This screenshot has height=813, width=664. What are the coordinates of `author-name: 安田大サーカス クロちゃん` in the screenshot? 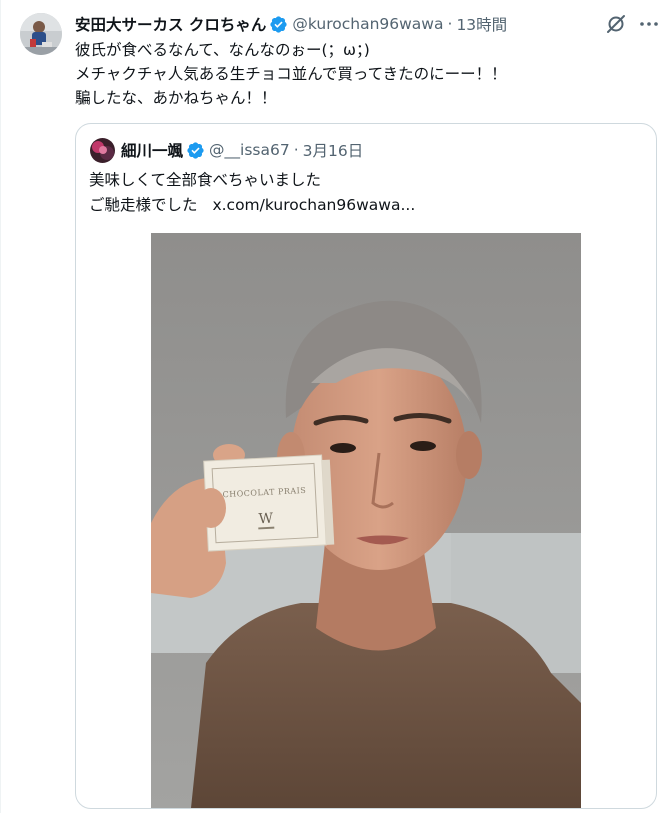 It's located at (170, 24).